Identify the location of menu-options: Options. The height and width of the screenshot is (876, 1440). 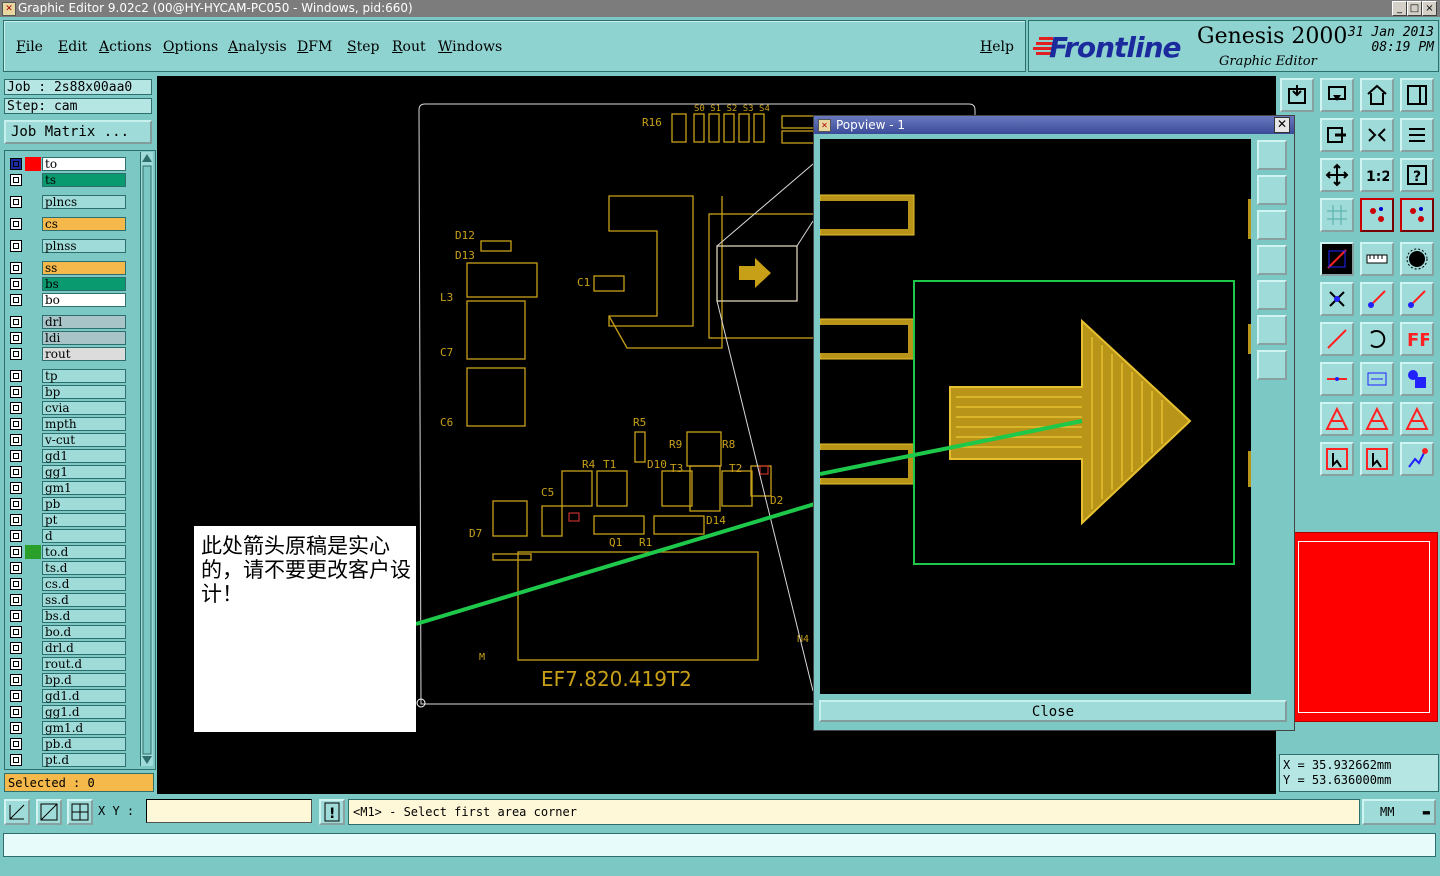
(190, 47).